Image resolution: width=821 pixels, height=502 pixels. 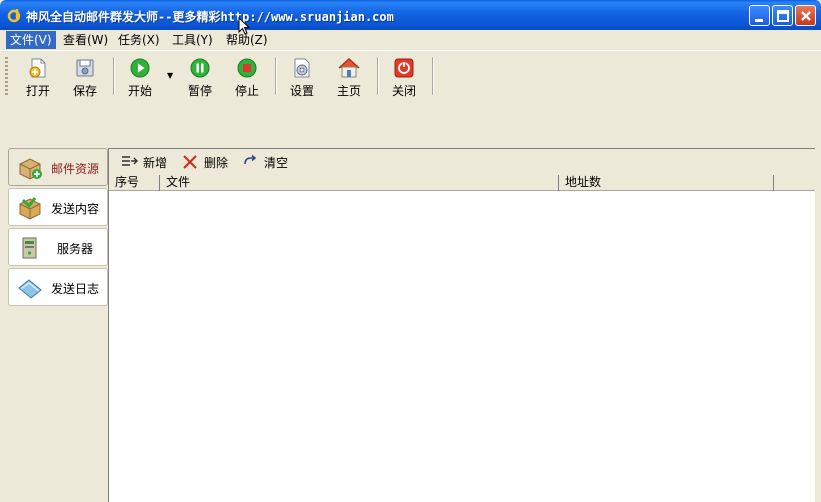 What do you see at coordinates (14, 16) in the screenshot?
I see `app-icon` at bounding box center [14, 16].